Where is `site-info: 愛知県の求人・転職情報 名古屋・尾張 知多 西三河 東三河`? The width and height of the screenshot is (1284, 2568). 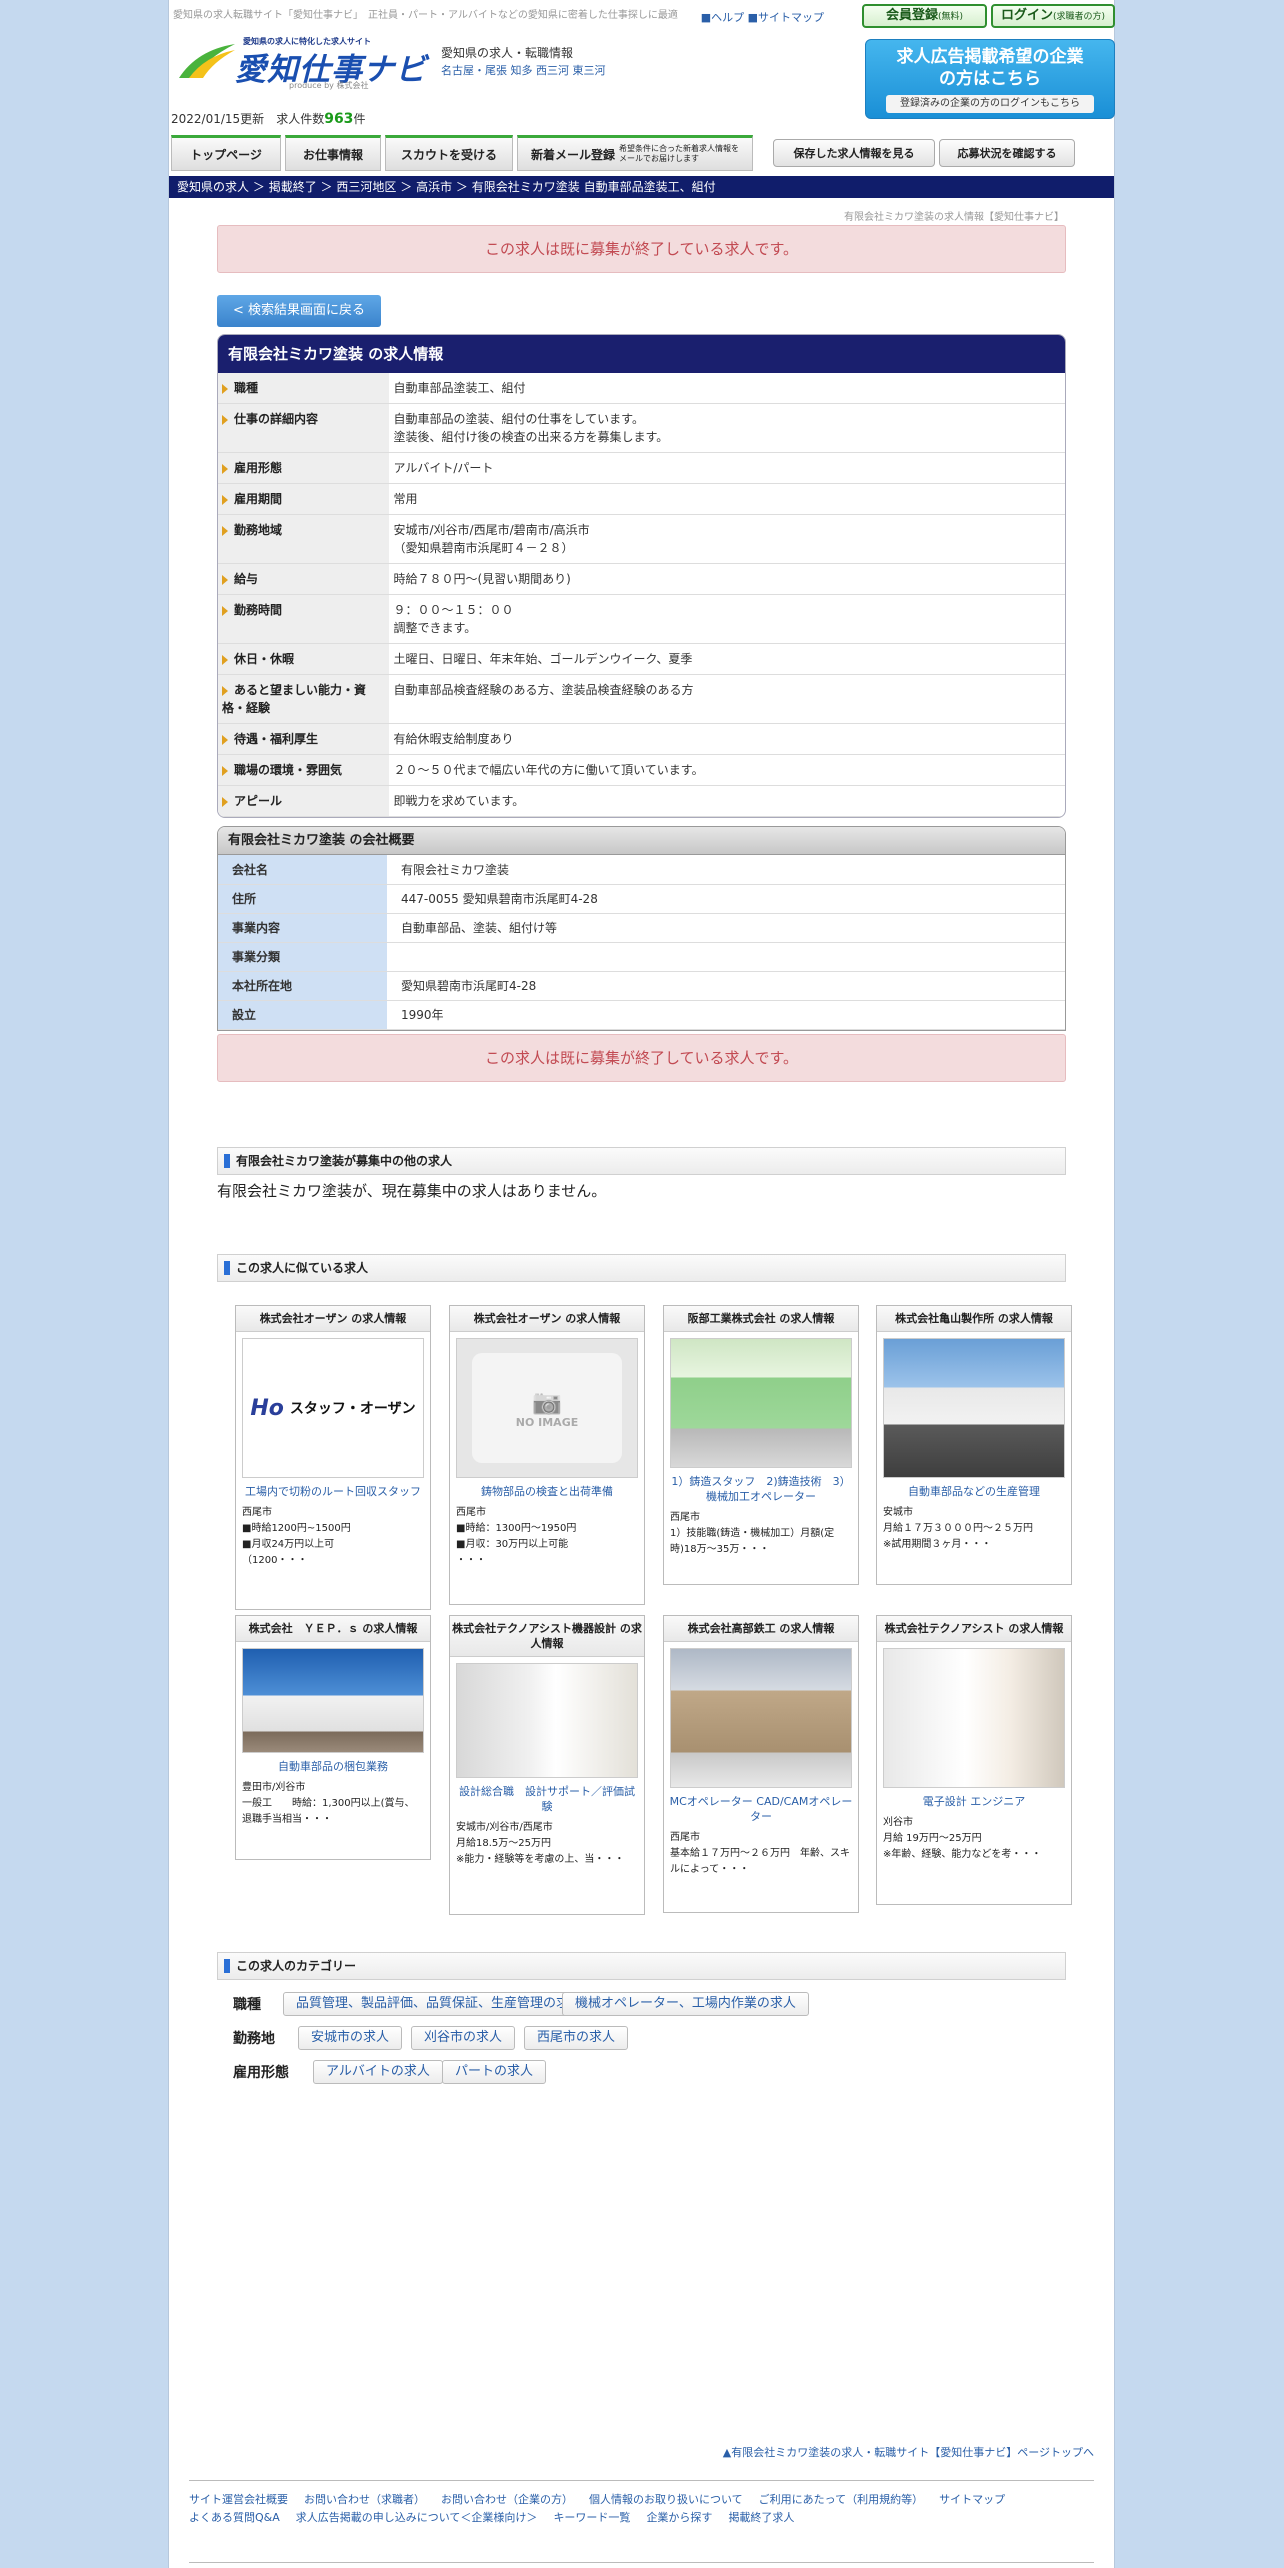 site-info: 愛知県の求人・転職情報 名古屋・尾張 知多 西三河 東三河 is located at coordinates (523, 62).